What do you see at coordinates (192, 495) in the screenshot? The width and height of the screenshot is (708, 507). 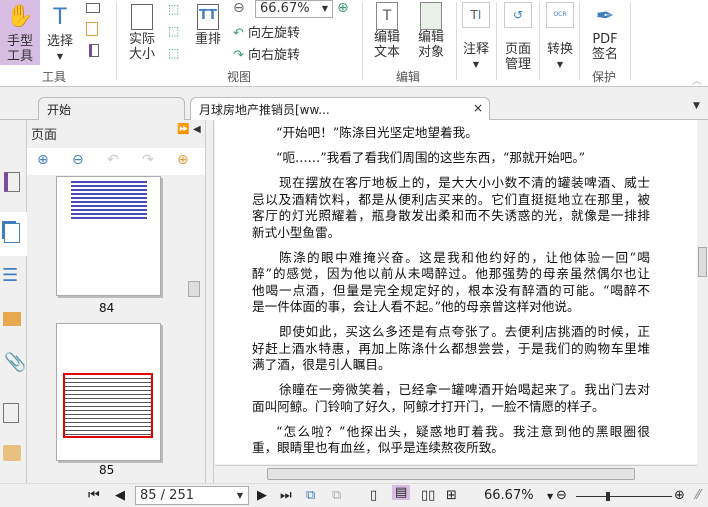 I see `page-number-field: 85 / 251 ▼` at bounding box center [192, 495].